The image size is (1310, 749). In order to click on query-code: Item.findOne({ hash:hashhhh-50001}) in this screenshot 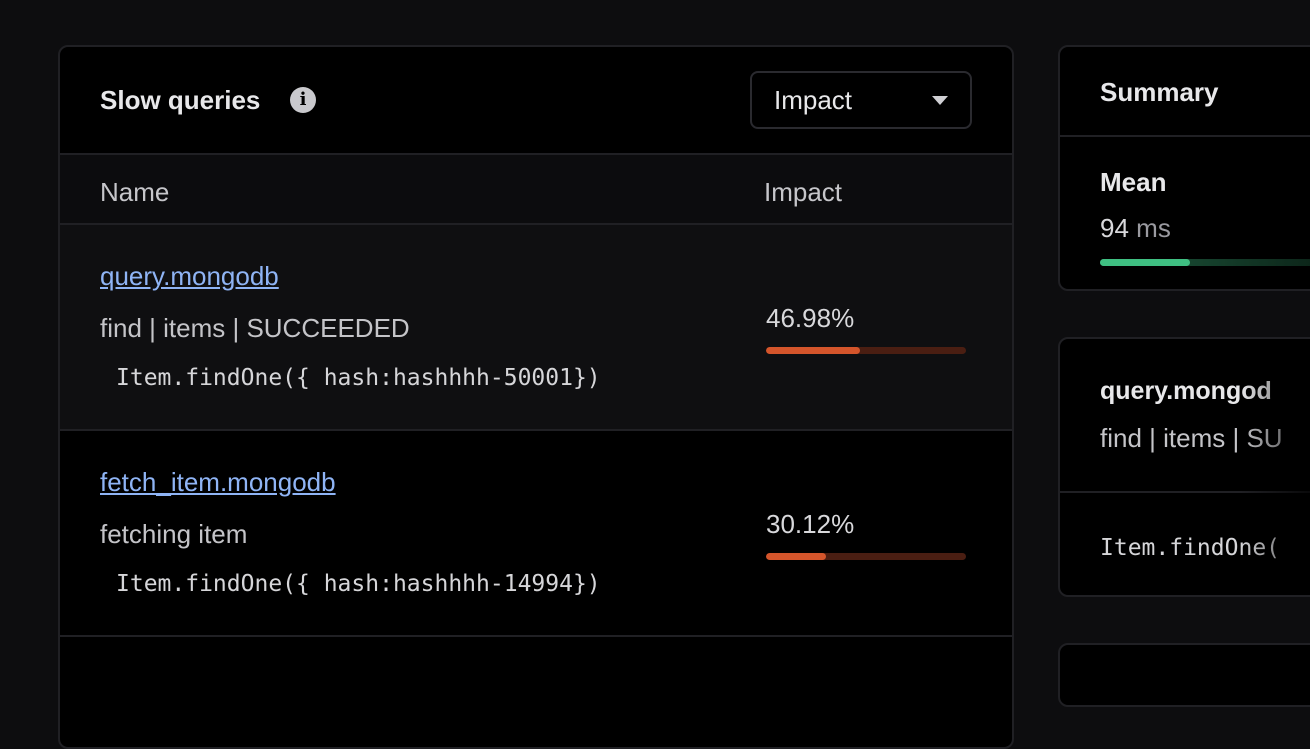, I will do `click(358, 378)`.